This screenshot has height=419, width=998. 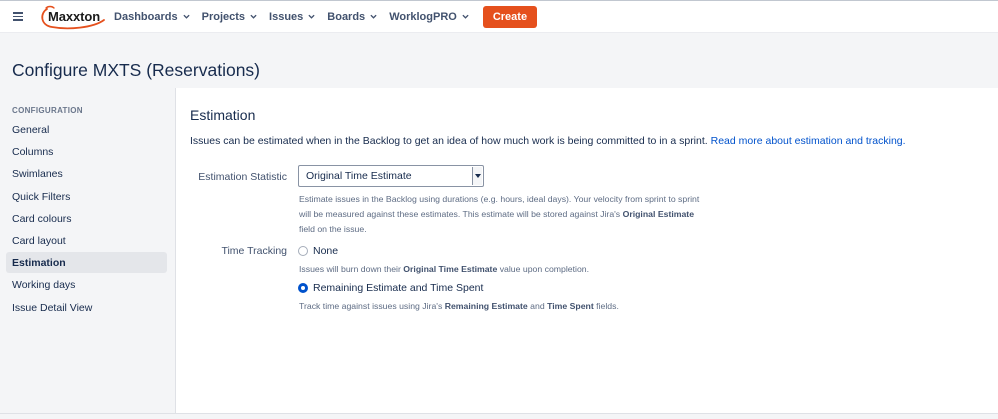 What do you see at coordinates (254, 251) in the screenshot?
I see `time-tracking-label: Time Tracking` at bounding box center [254, 251].